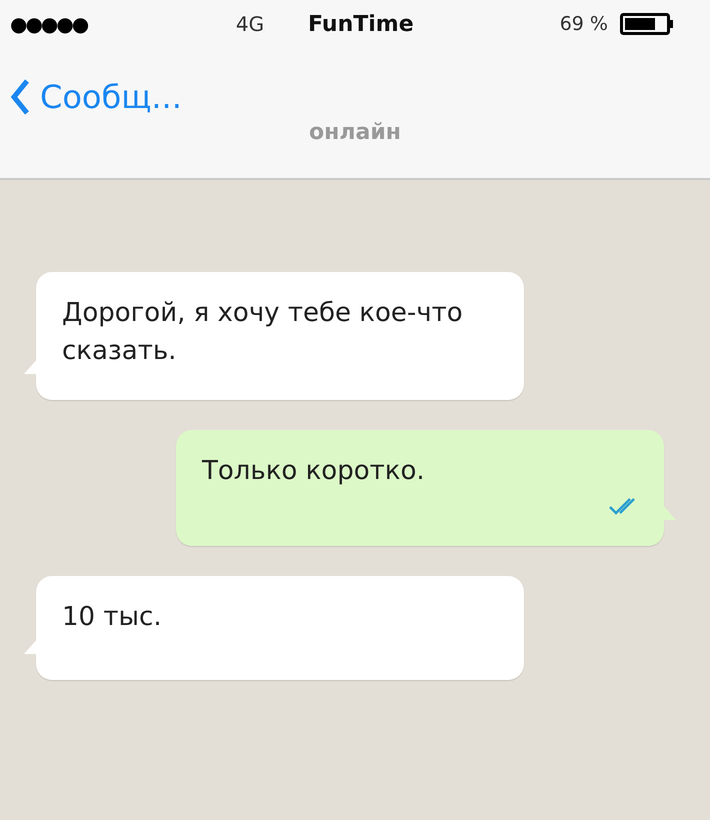 The height and width of the screenshot is (820, 710). I want to click on network-type: 4G, so click(250, 24).